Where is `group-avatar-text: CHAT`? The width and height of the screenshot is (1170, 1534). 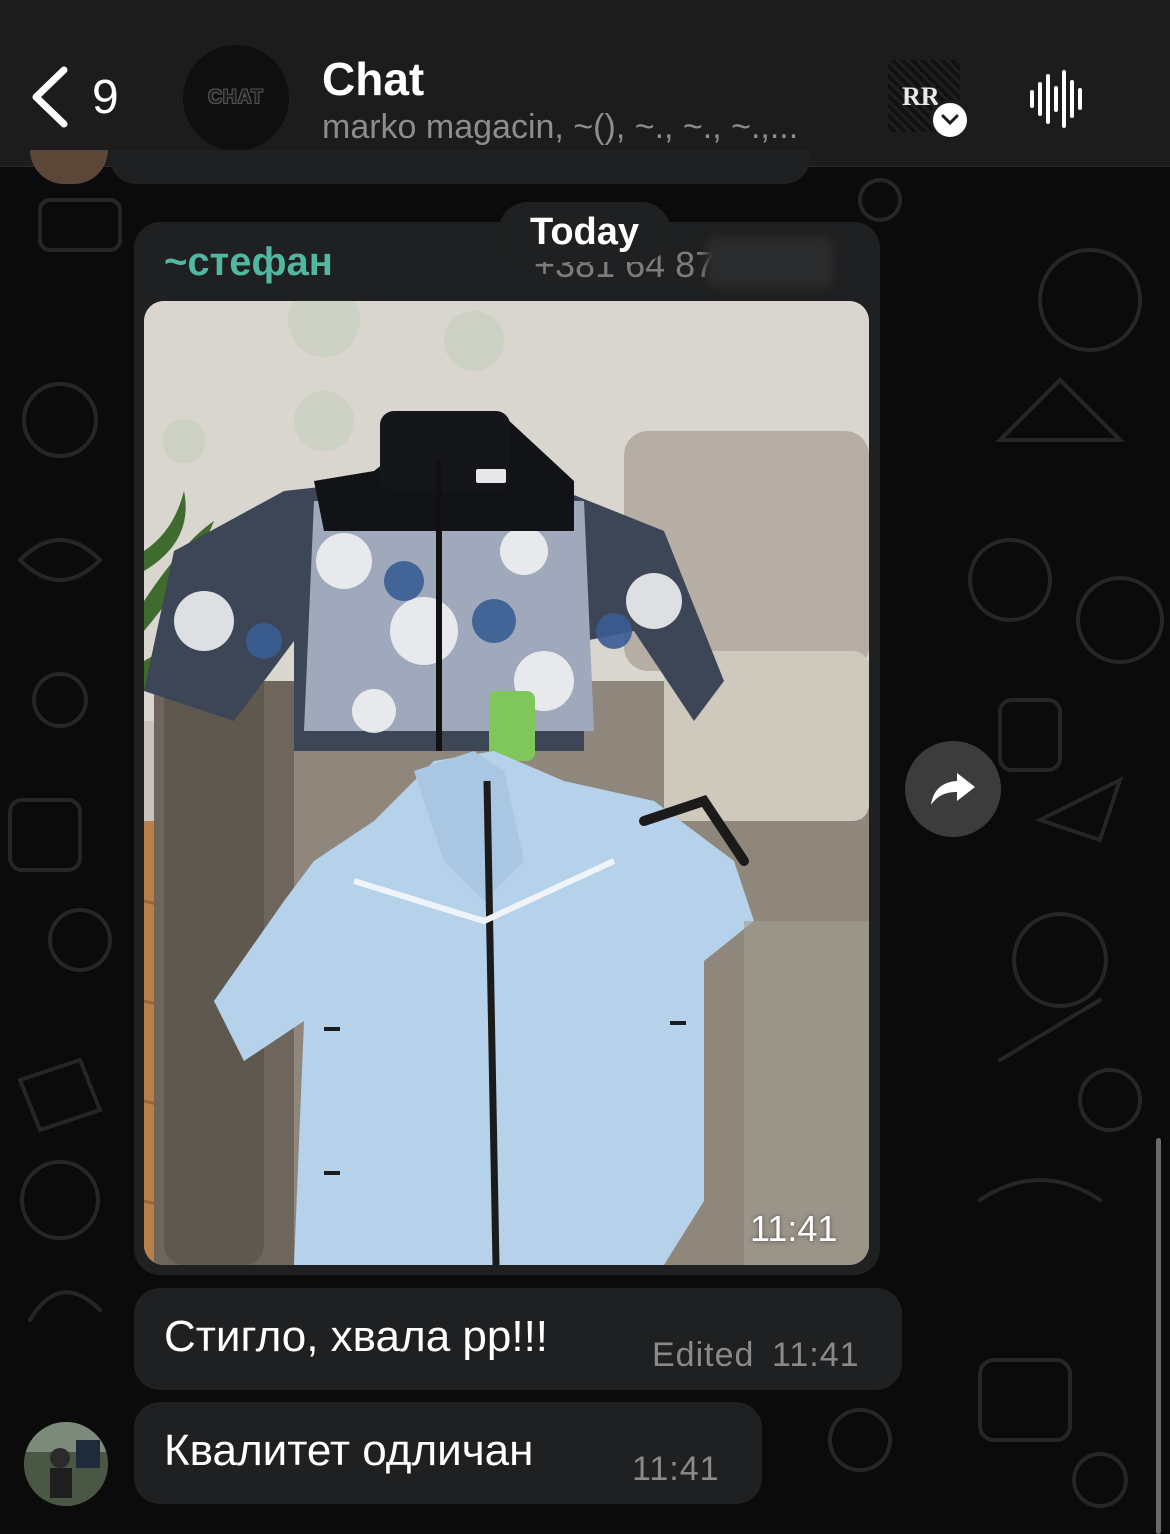 group-avatar-text: CHAT is located at coordinates (236, 97).